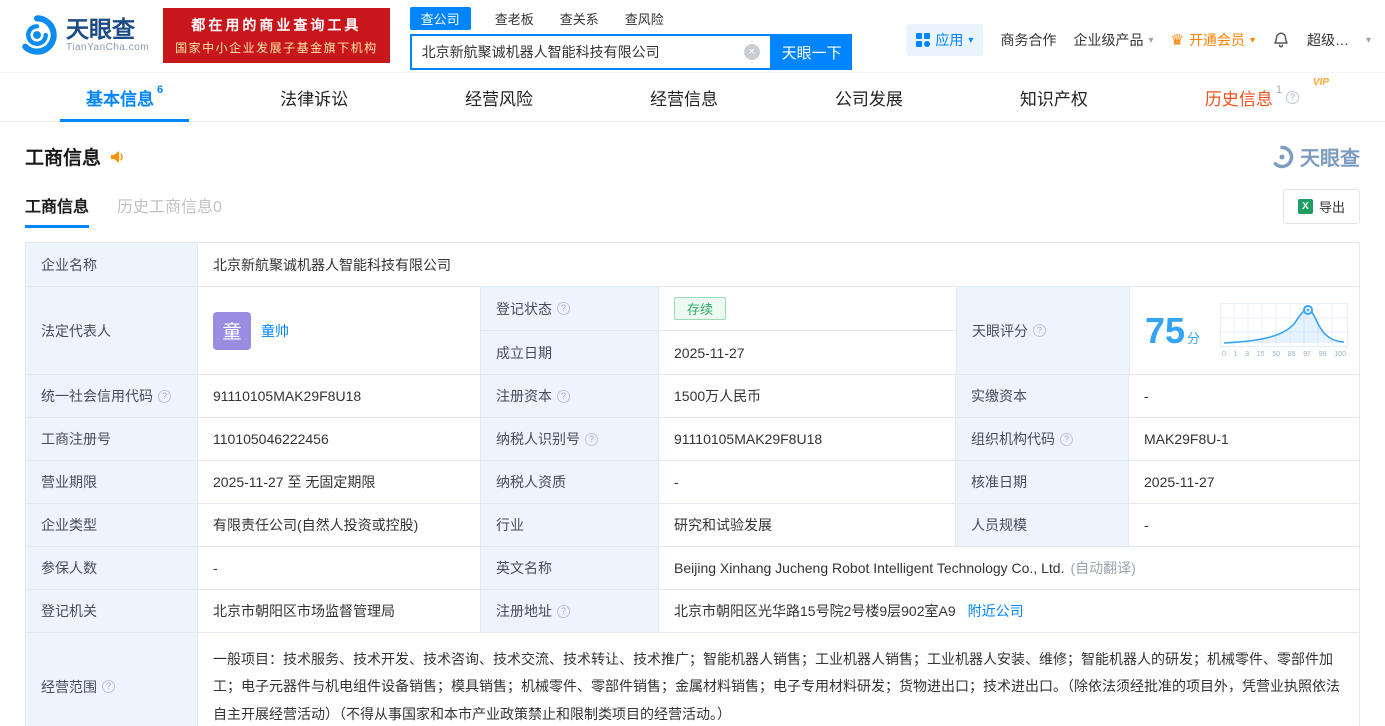 The width and height of the screenshot is (1385, 726). Describe the element at coordinates (1254, 97) in the screenshot. I see `tab-history-info: VIP 历史信息 1 ?` at that location.